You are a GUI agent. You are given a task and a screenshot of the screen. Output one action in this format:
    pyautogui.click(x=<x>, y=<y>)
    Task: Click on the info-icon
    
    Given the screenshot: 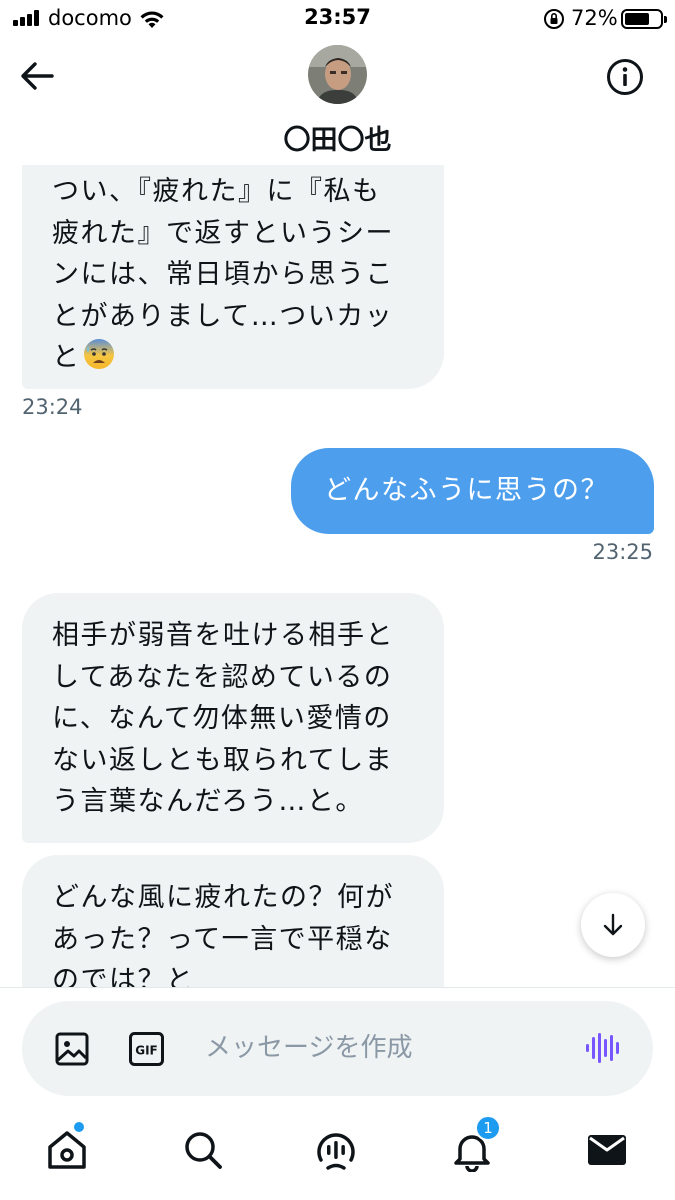 What is the action you would take?
    pyautogui.click(x=625, y=77)
    